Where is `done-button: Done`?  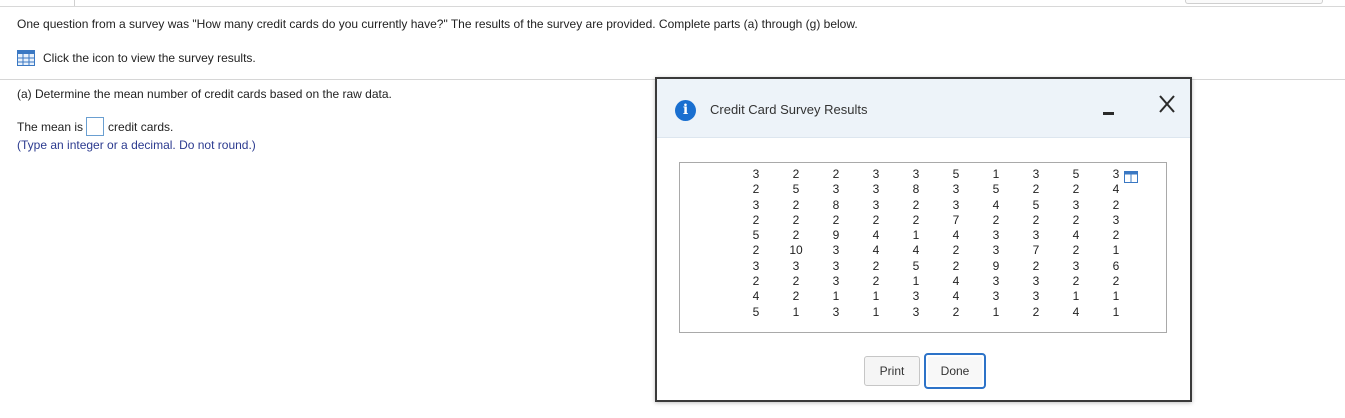 done-button: Done is located at coordinates (955, 371).